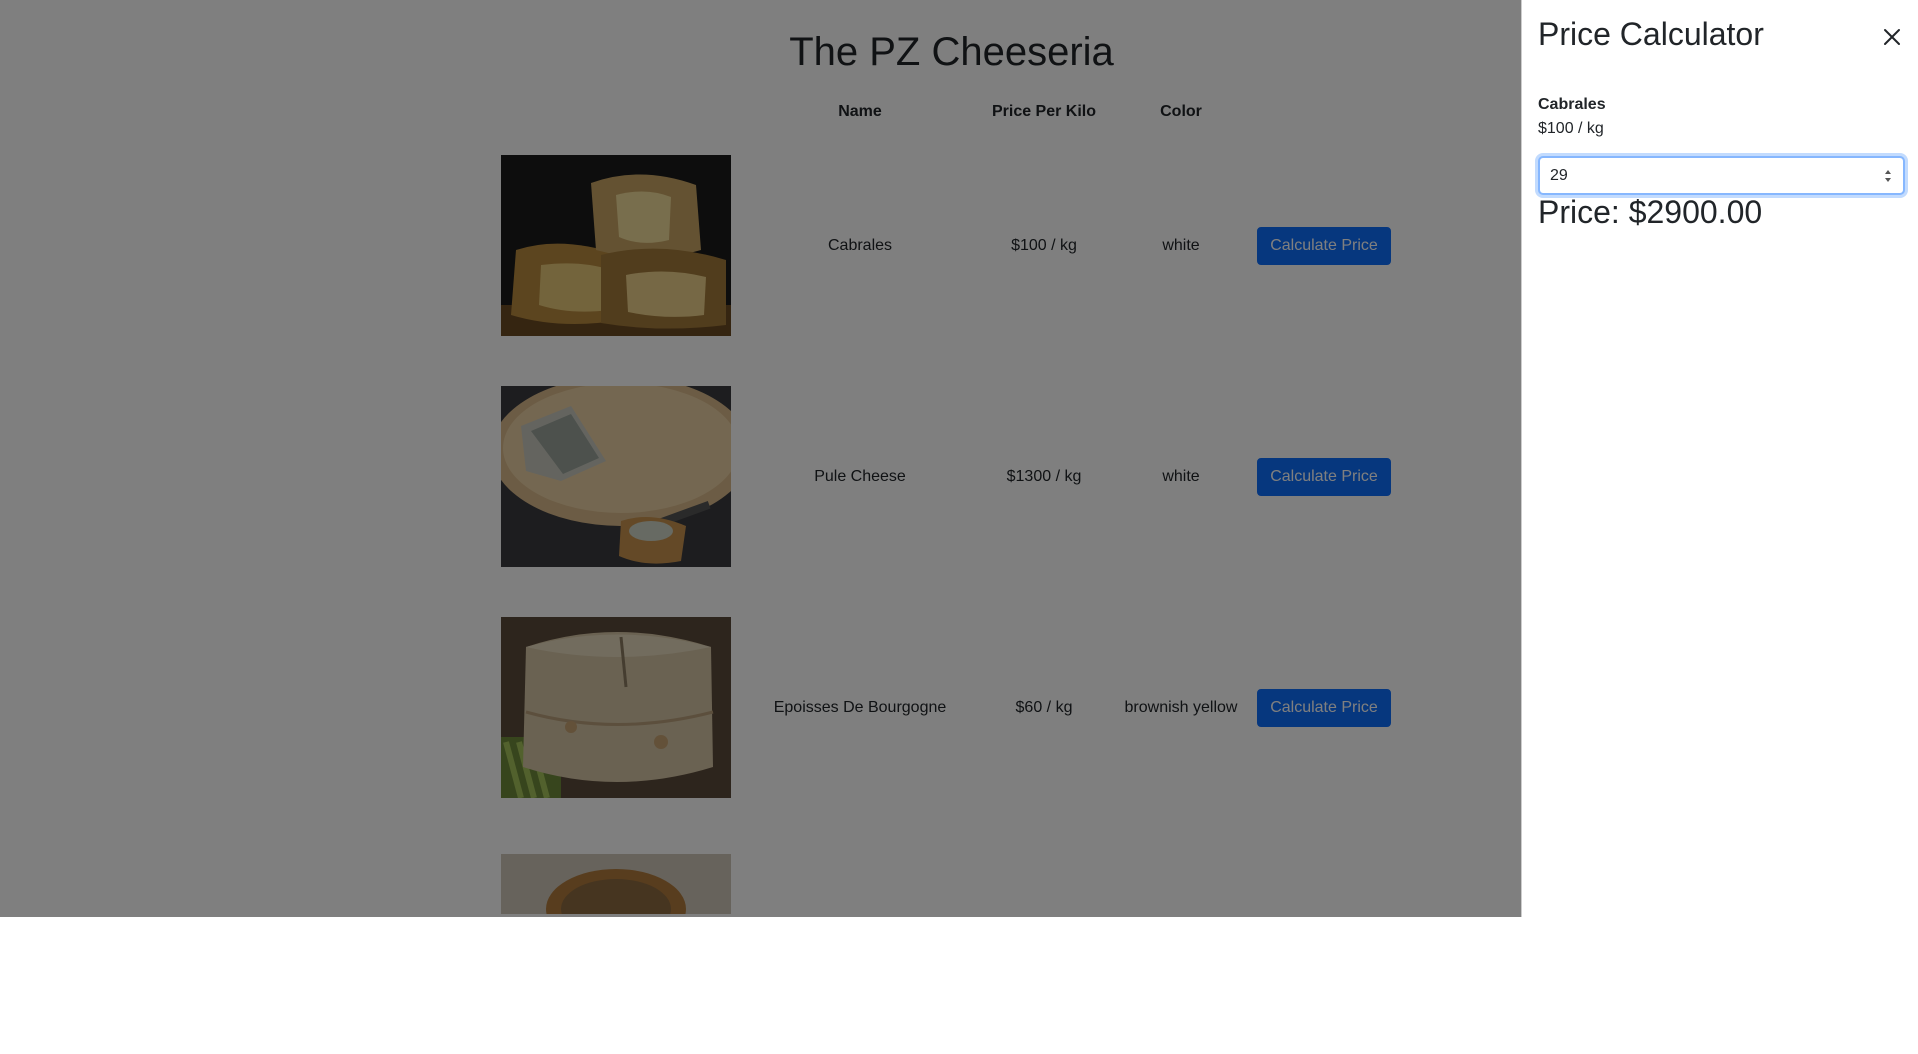 This screenshot has height=1054, width=1918. Describe the element at coordinates (1572, 104) in the screenshot. I see `selected-cheese-name: Cabrales` at that location.